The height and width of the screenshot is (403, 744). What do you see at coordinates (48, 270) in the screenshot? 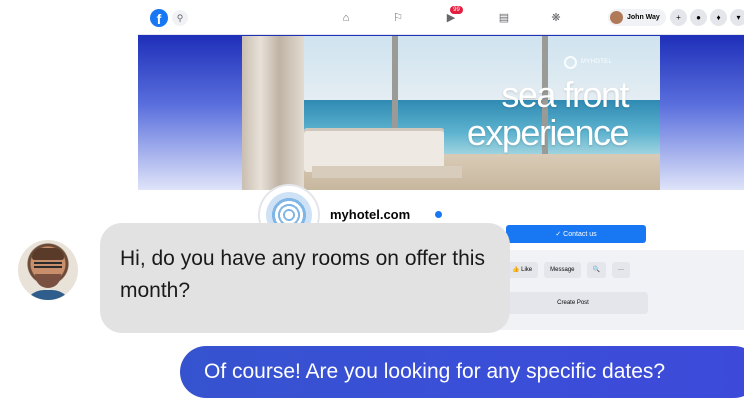
I see `customer-avatar` at bounding box center [48, 270].